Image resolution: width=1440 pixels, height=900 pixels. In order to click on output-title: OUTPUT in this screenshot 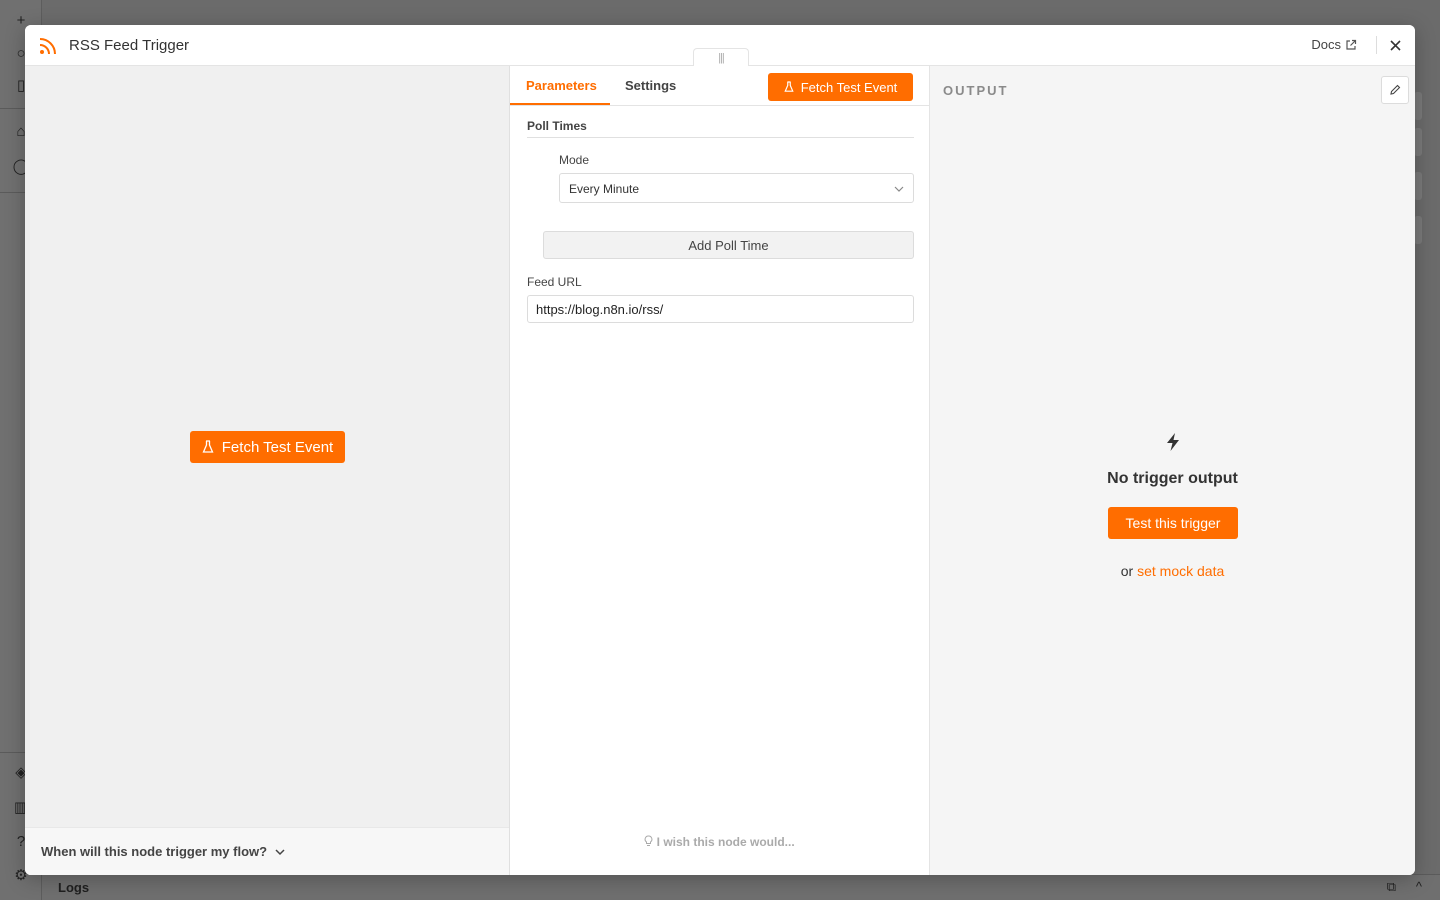, I will do `click(976, 90)`.